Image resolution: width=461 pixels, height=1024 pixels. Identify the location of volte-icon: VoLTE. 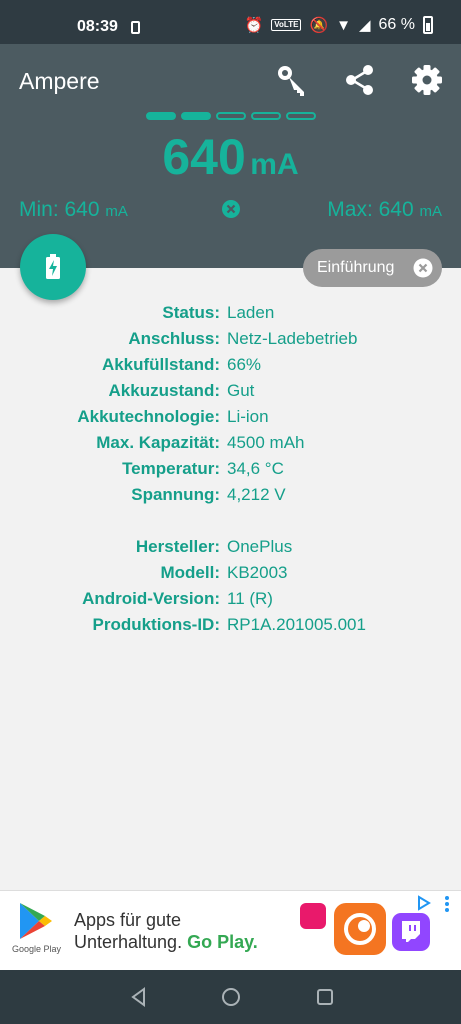
(286, 25).